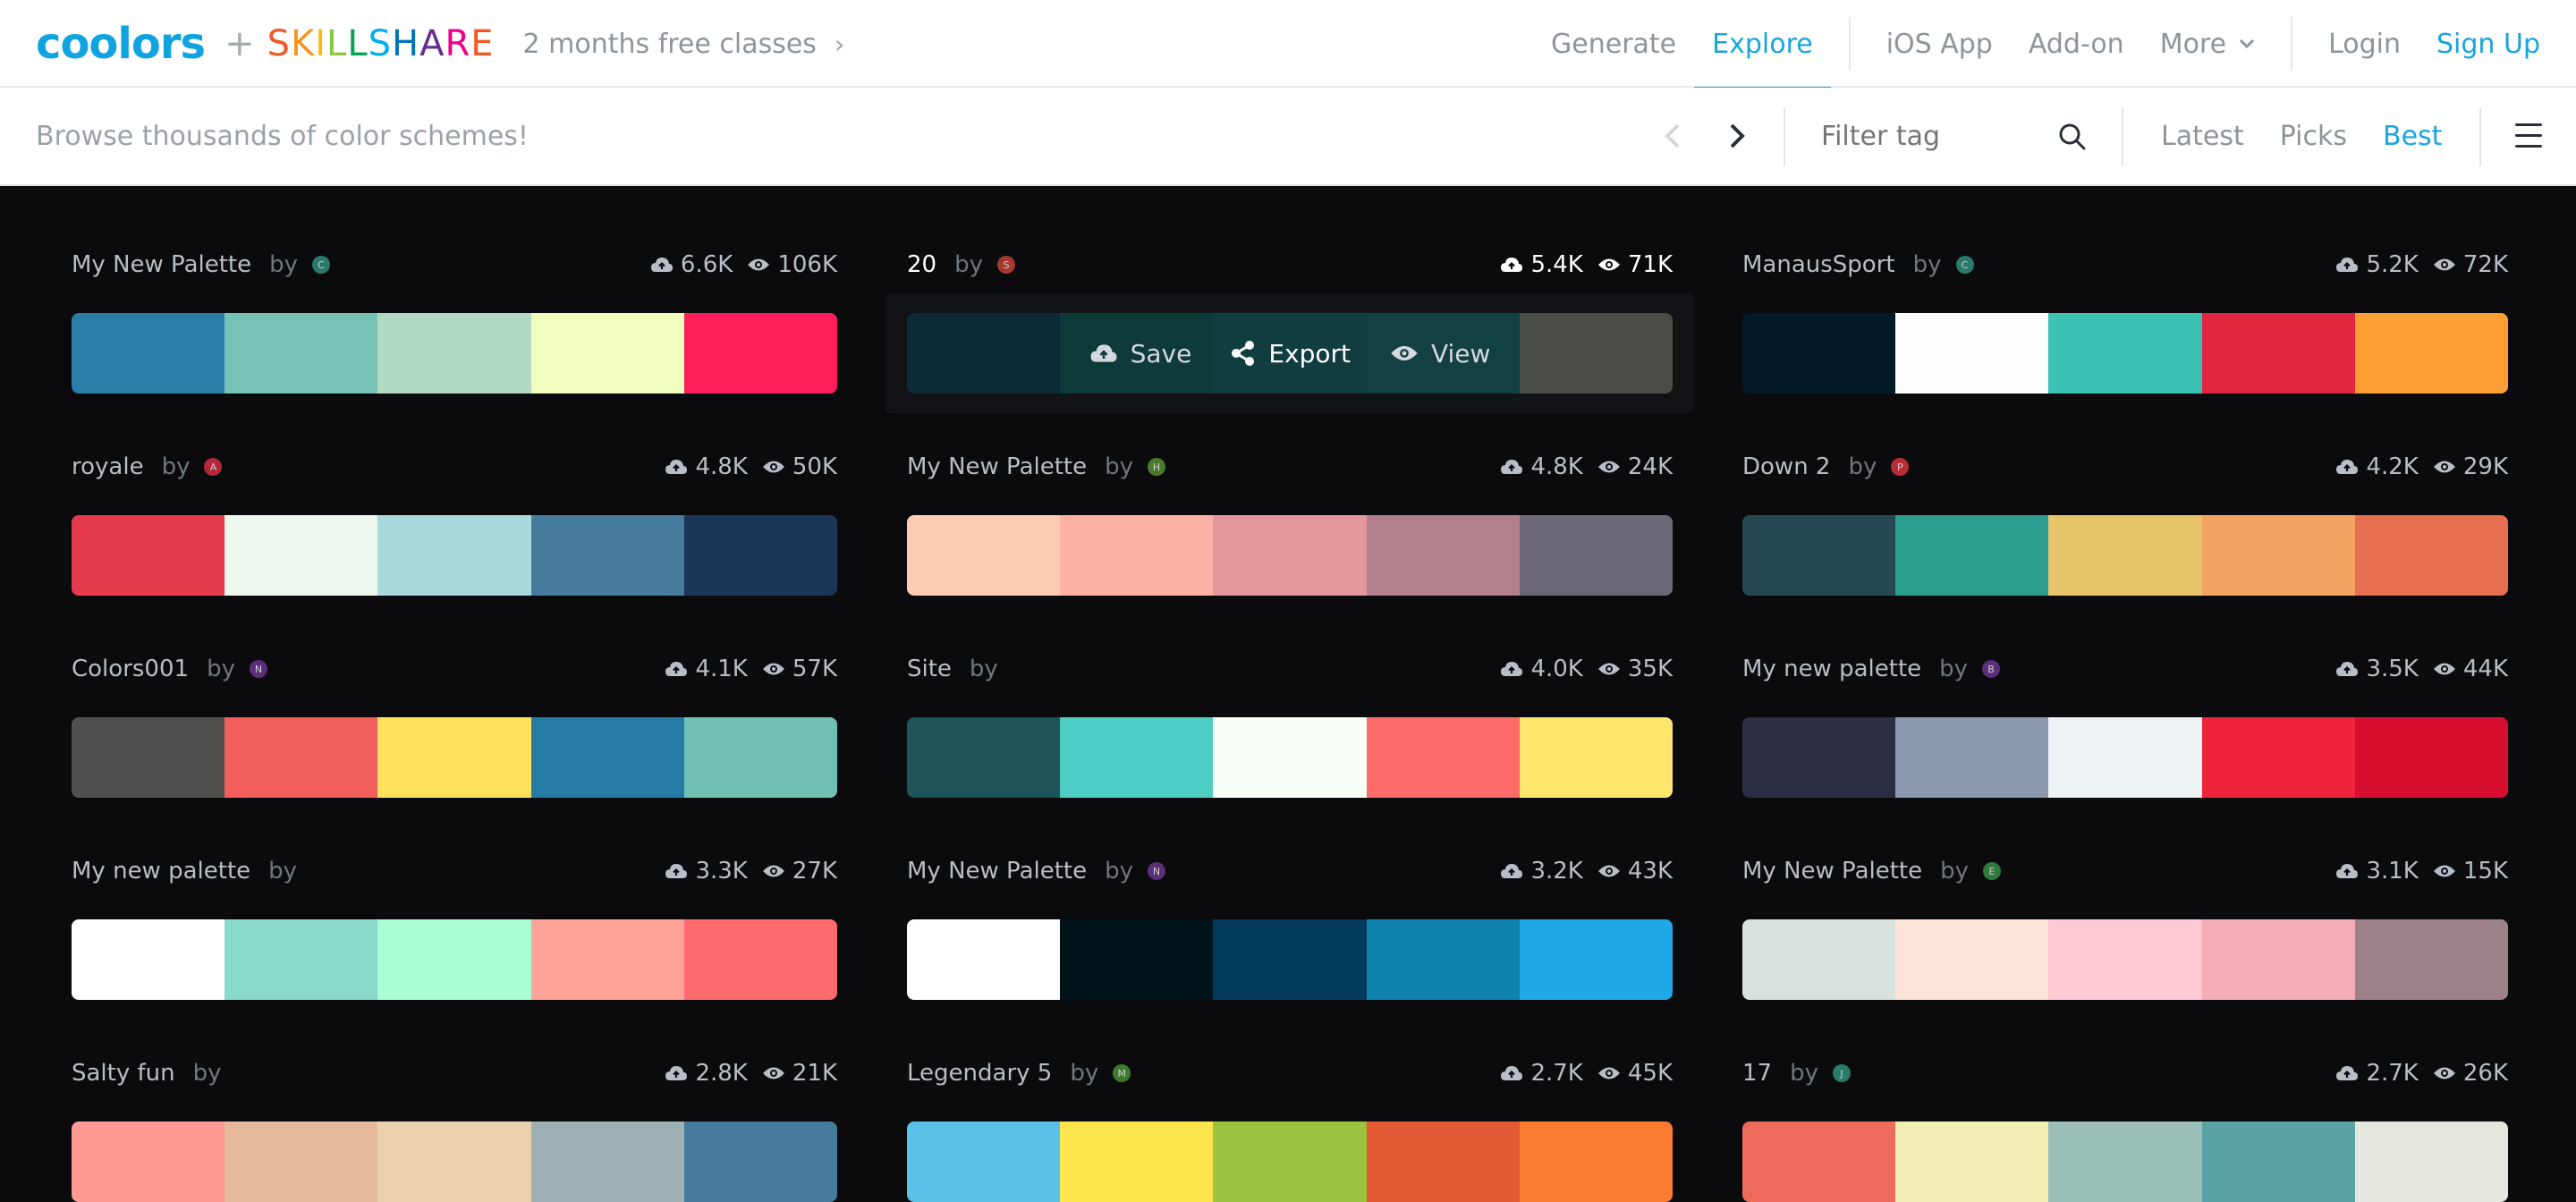 This screenshot has width=2576, height=1202. I want to click on author-avatar: B, so click(1991, 669).